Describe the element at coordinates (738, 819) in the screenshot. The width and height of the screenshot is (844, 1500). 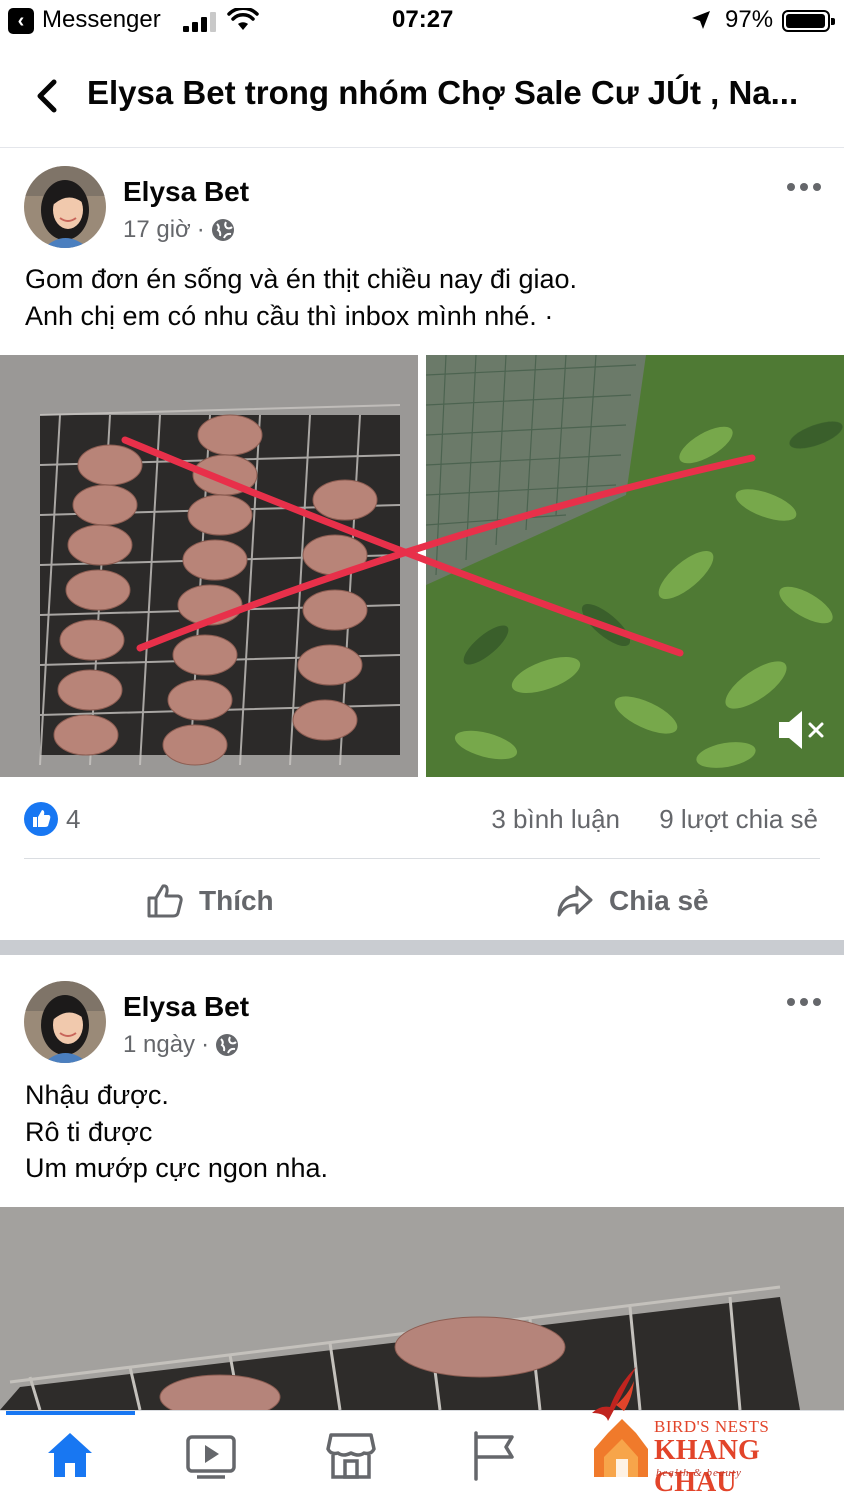
I see `shares-count: 9 lượt chia sẻ` at that location.